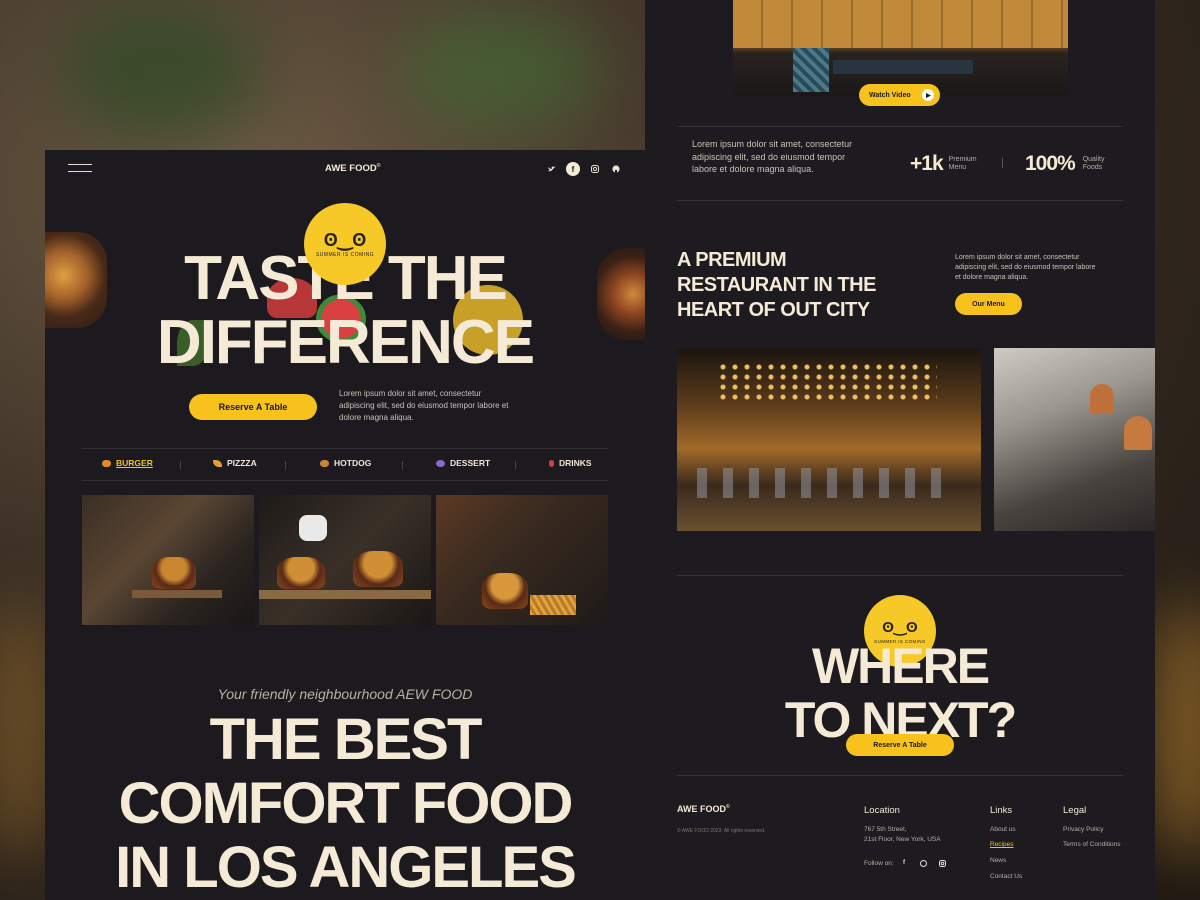  I want to click on chairs-row, so click(827, 483).